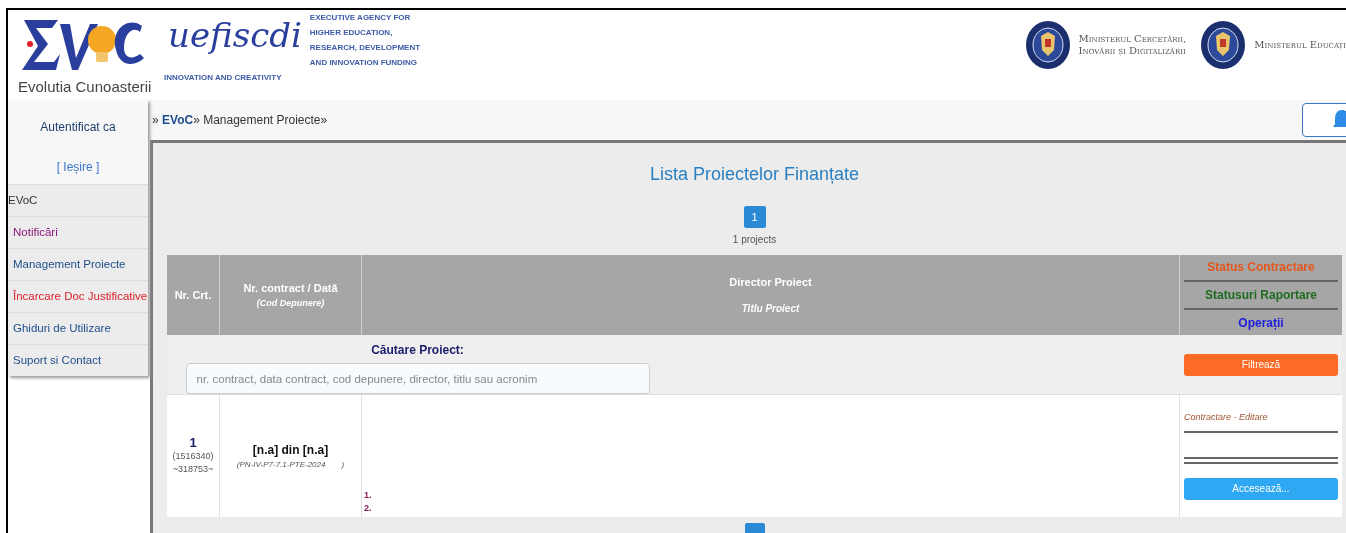 The height and width of the screenshot is (533, 1346). I want to click on list-number: 1., so click(368, 495).